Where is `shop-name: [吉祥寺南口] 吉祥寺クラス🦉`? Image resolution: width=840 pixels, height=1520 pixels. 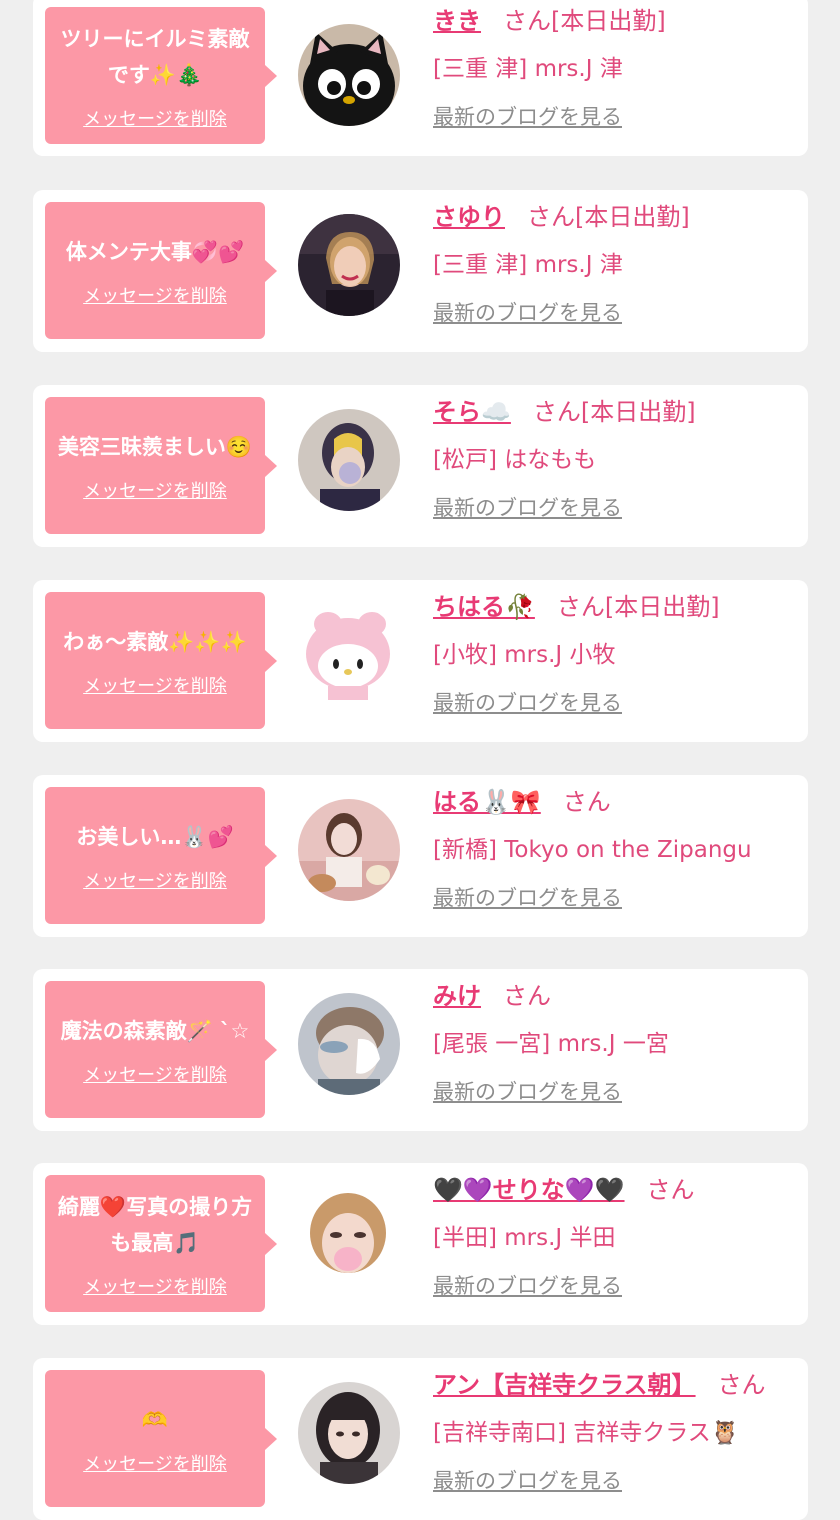
shop-name: [吉祥寺南口] 吉祥寺クラス🦉 is located at coordinates (586, 1433).